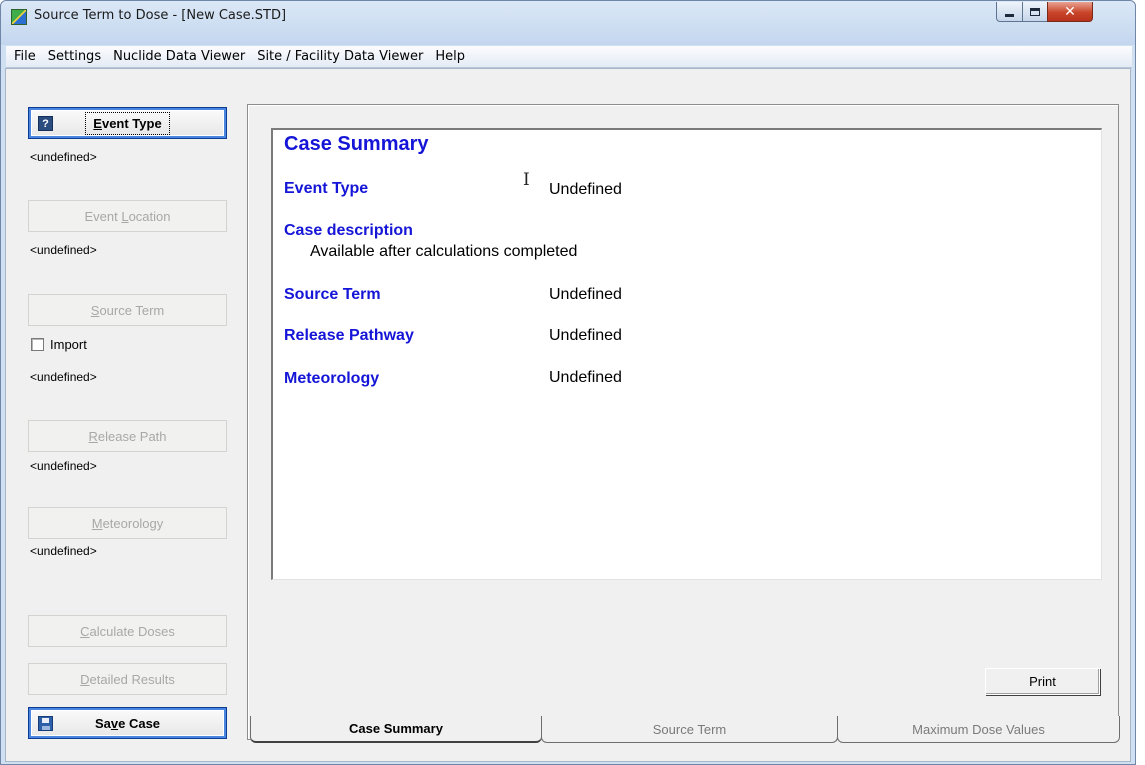 The width and height of the screenshot is (1145, 765). I want to click on print-button: Print, so click(1042, 681).